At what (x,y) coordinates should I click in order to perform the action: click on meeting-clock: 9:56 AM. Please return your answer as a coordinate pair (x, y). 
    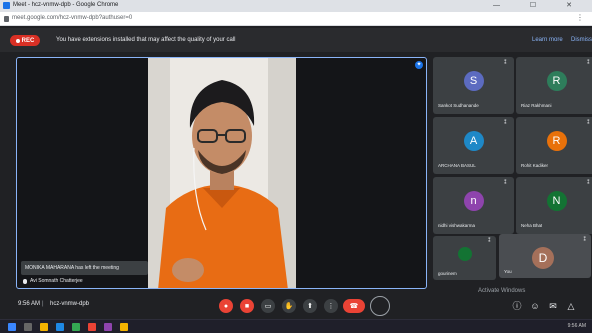
    Looking at the image, I should click on (29, 304).